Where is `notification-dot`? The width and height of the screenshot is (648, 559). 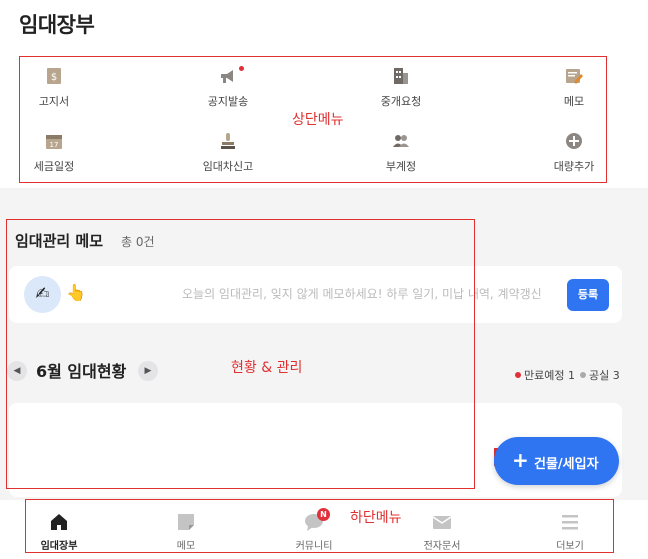 notification-dot is located at coordinates (241, 68).